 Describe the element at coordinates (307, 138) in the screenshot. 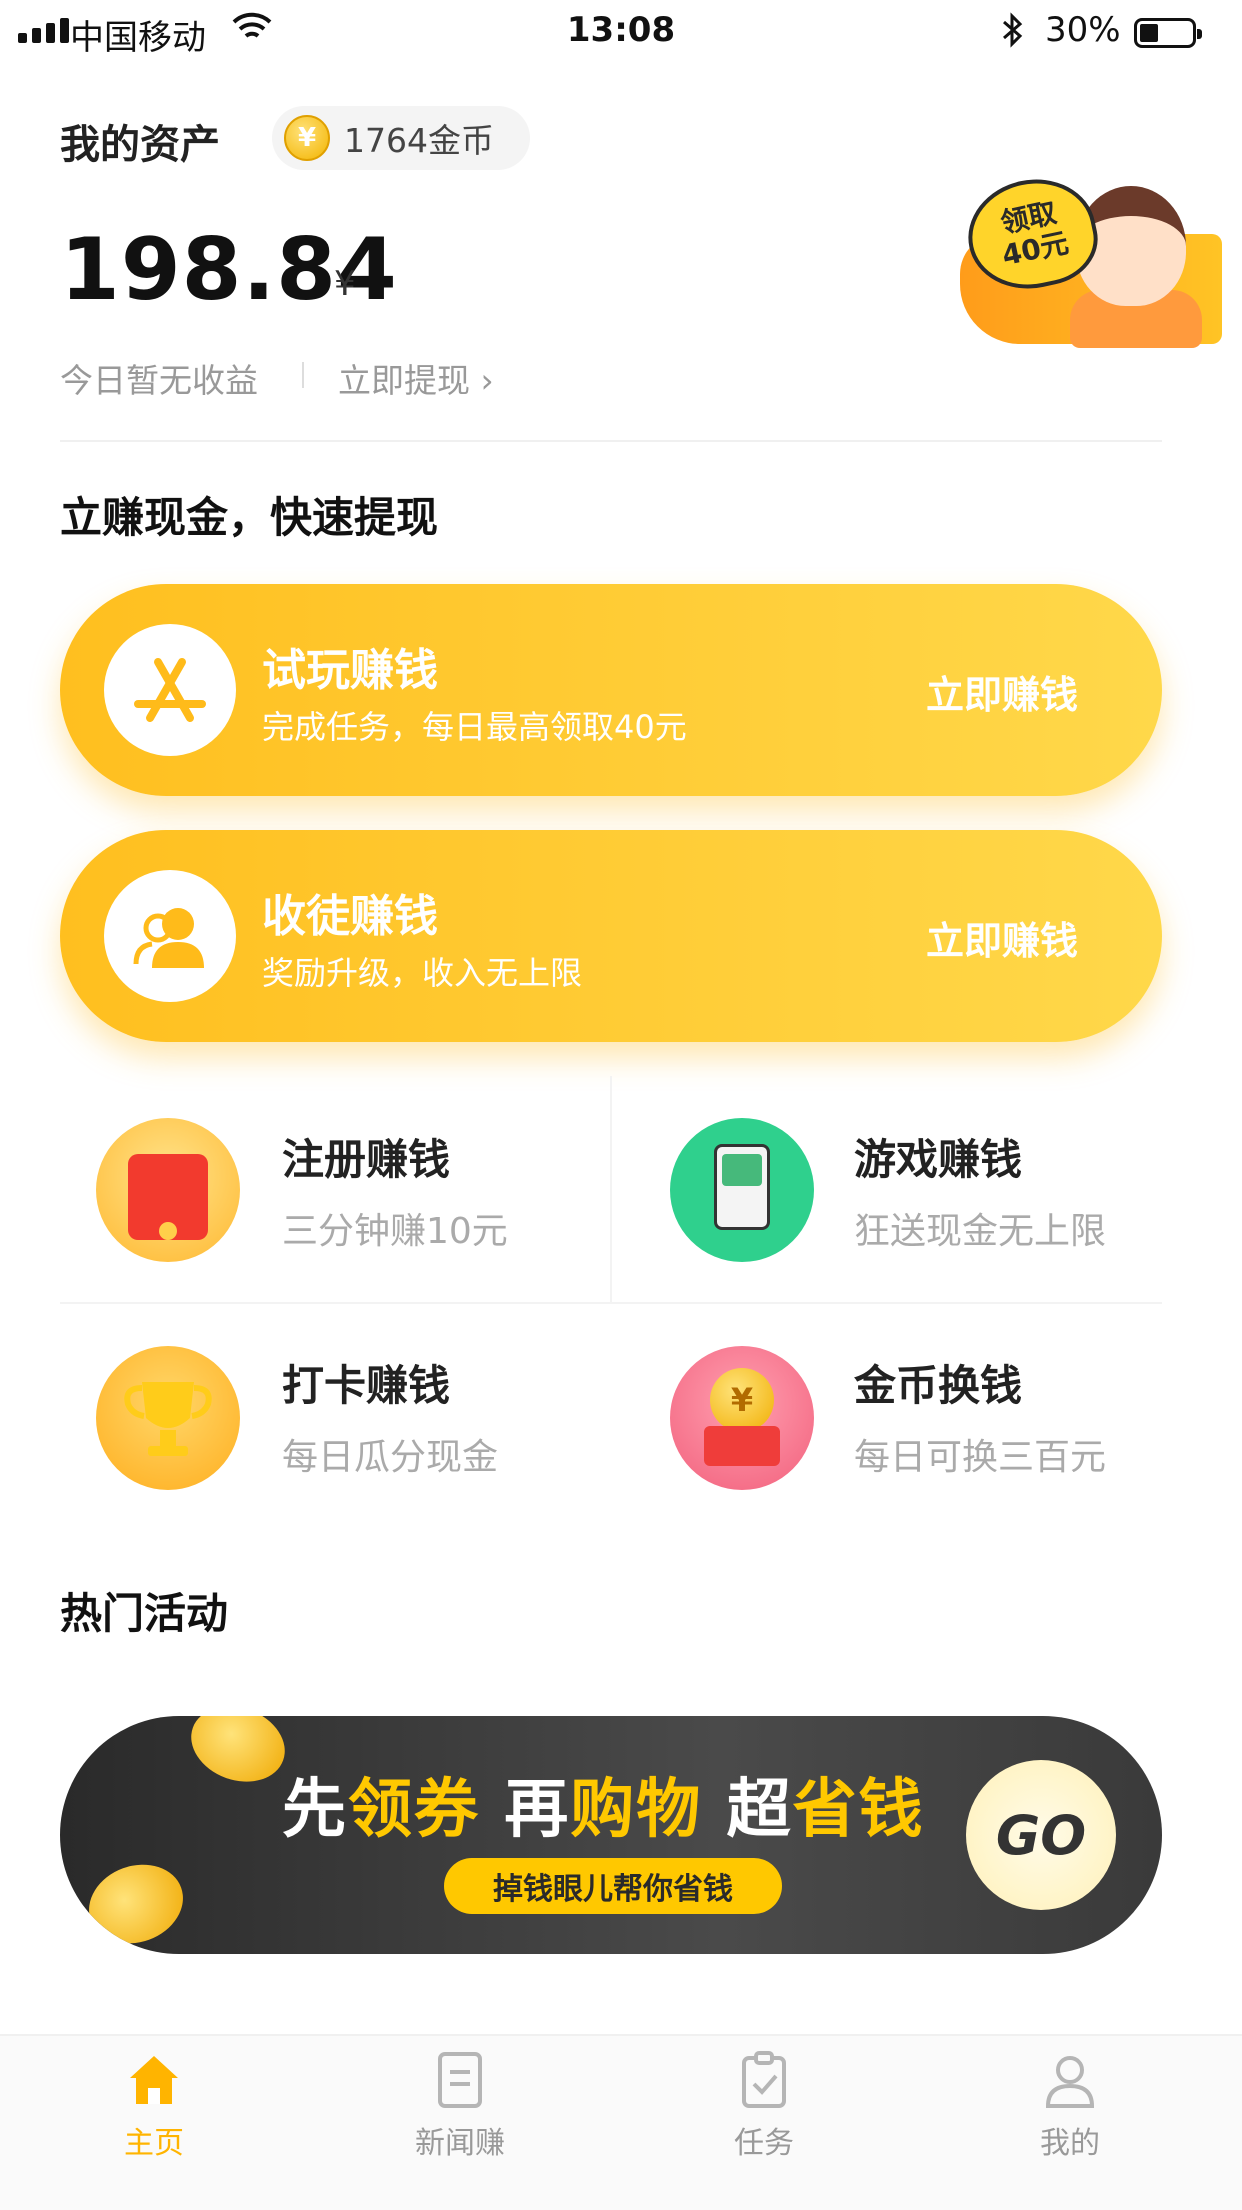

I see `coin-icon: ¥` at that location.